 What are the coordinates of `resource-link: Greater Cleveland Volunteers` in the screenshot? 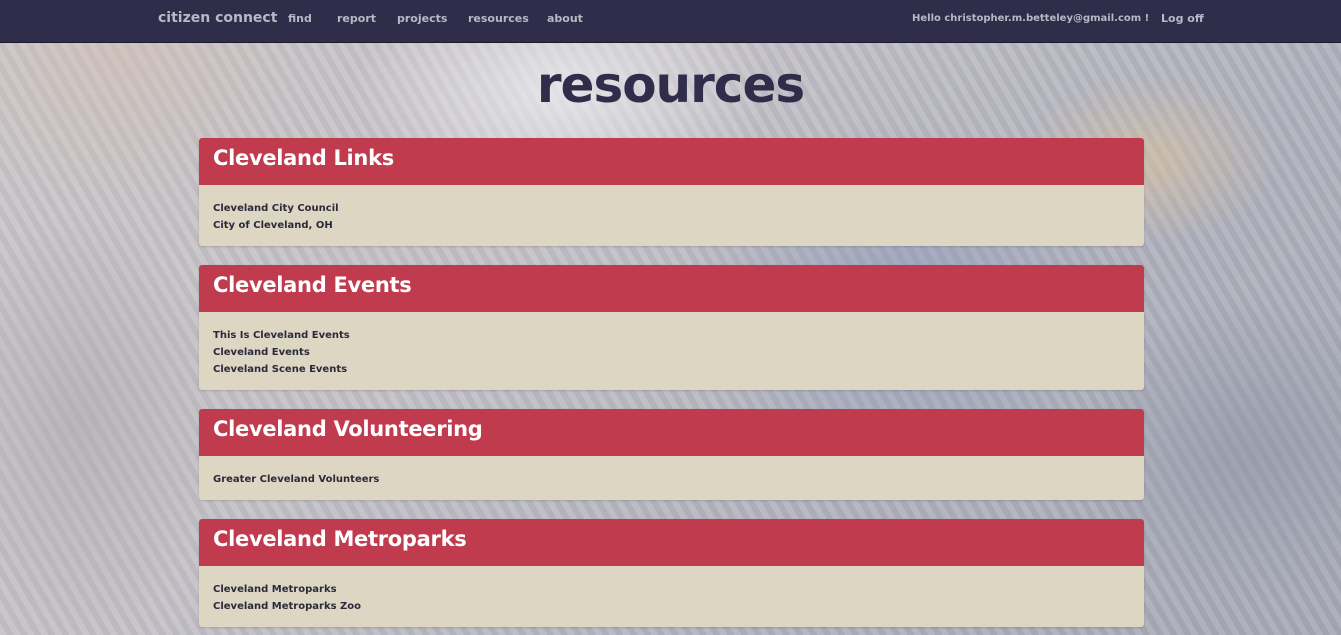 It's located at (671, 479).